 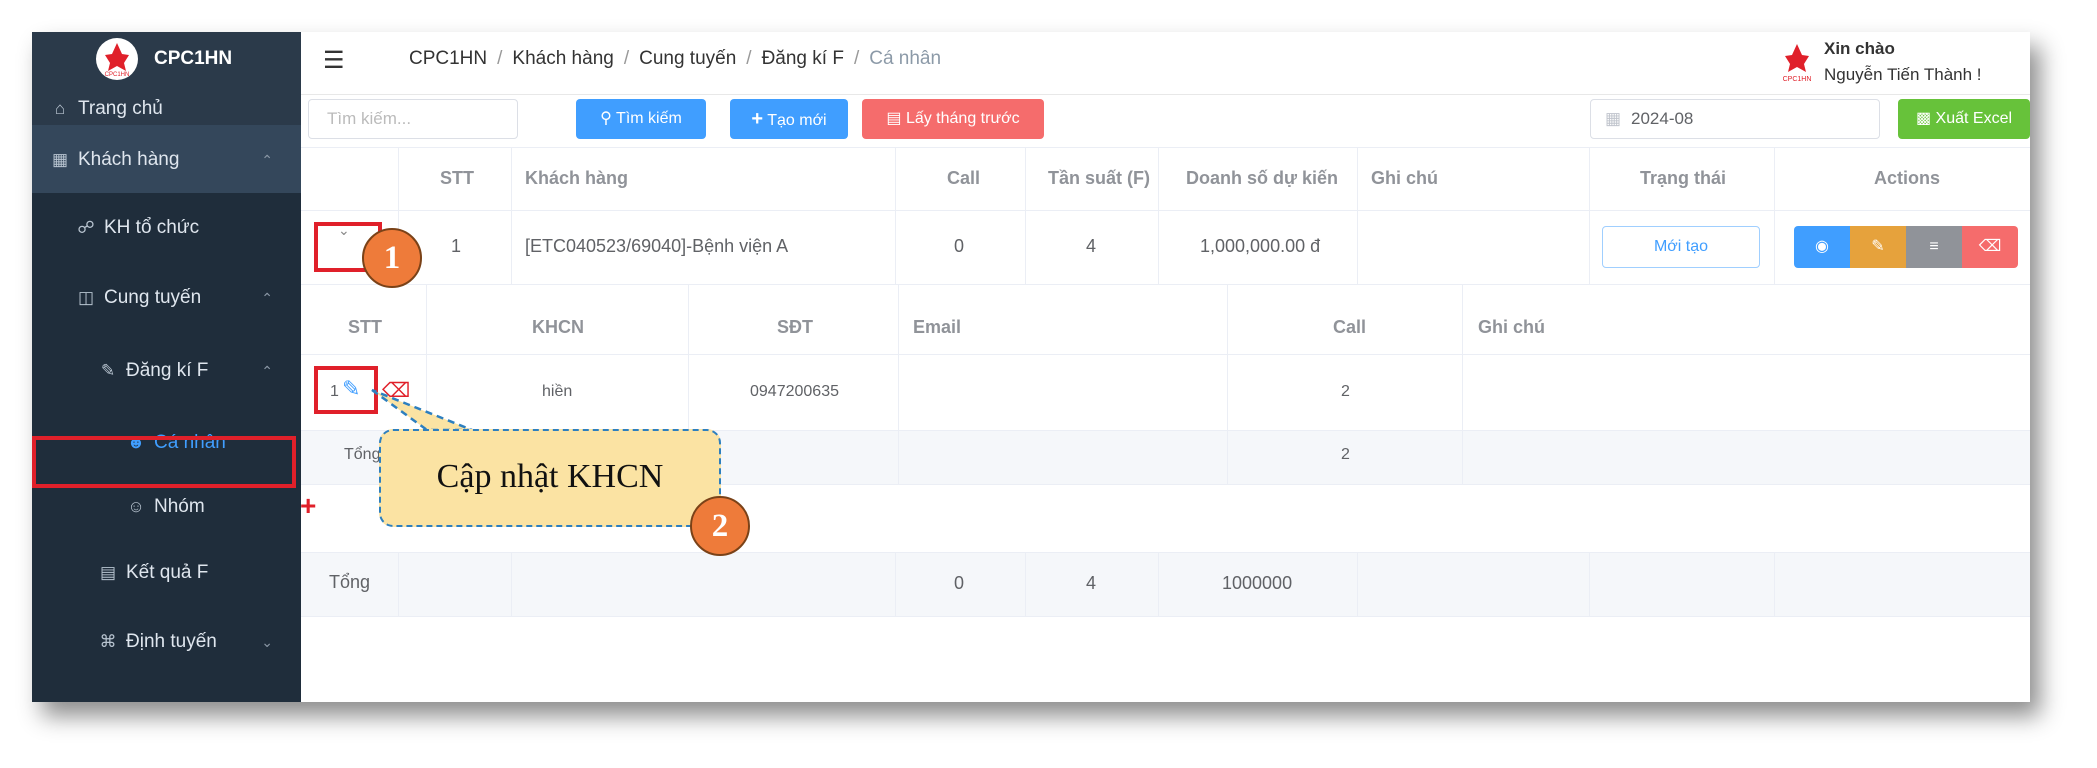 I want to click on callout-marker-1: 1, so click(x=392, y=258).